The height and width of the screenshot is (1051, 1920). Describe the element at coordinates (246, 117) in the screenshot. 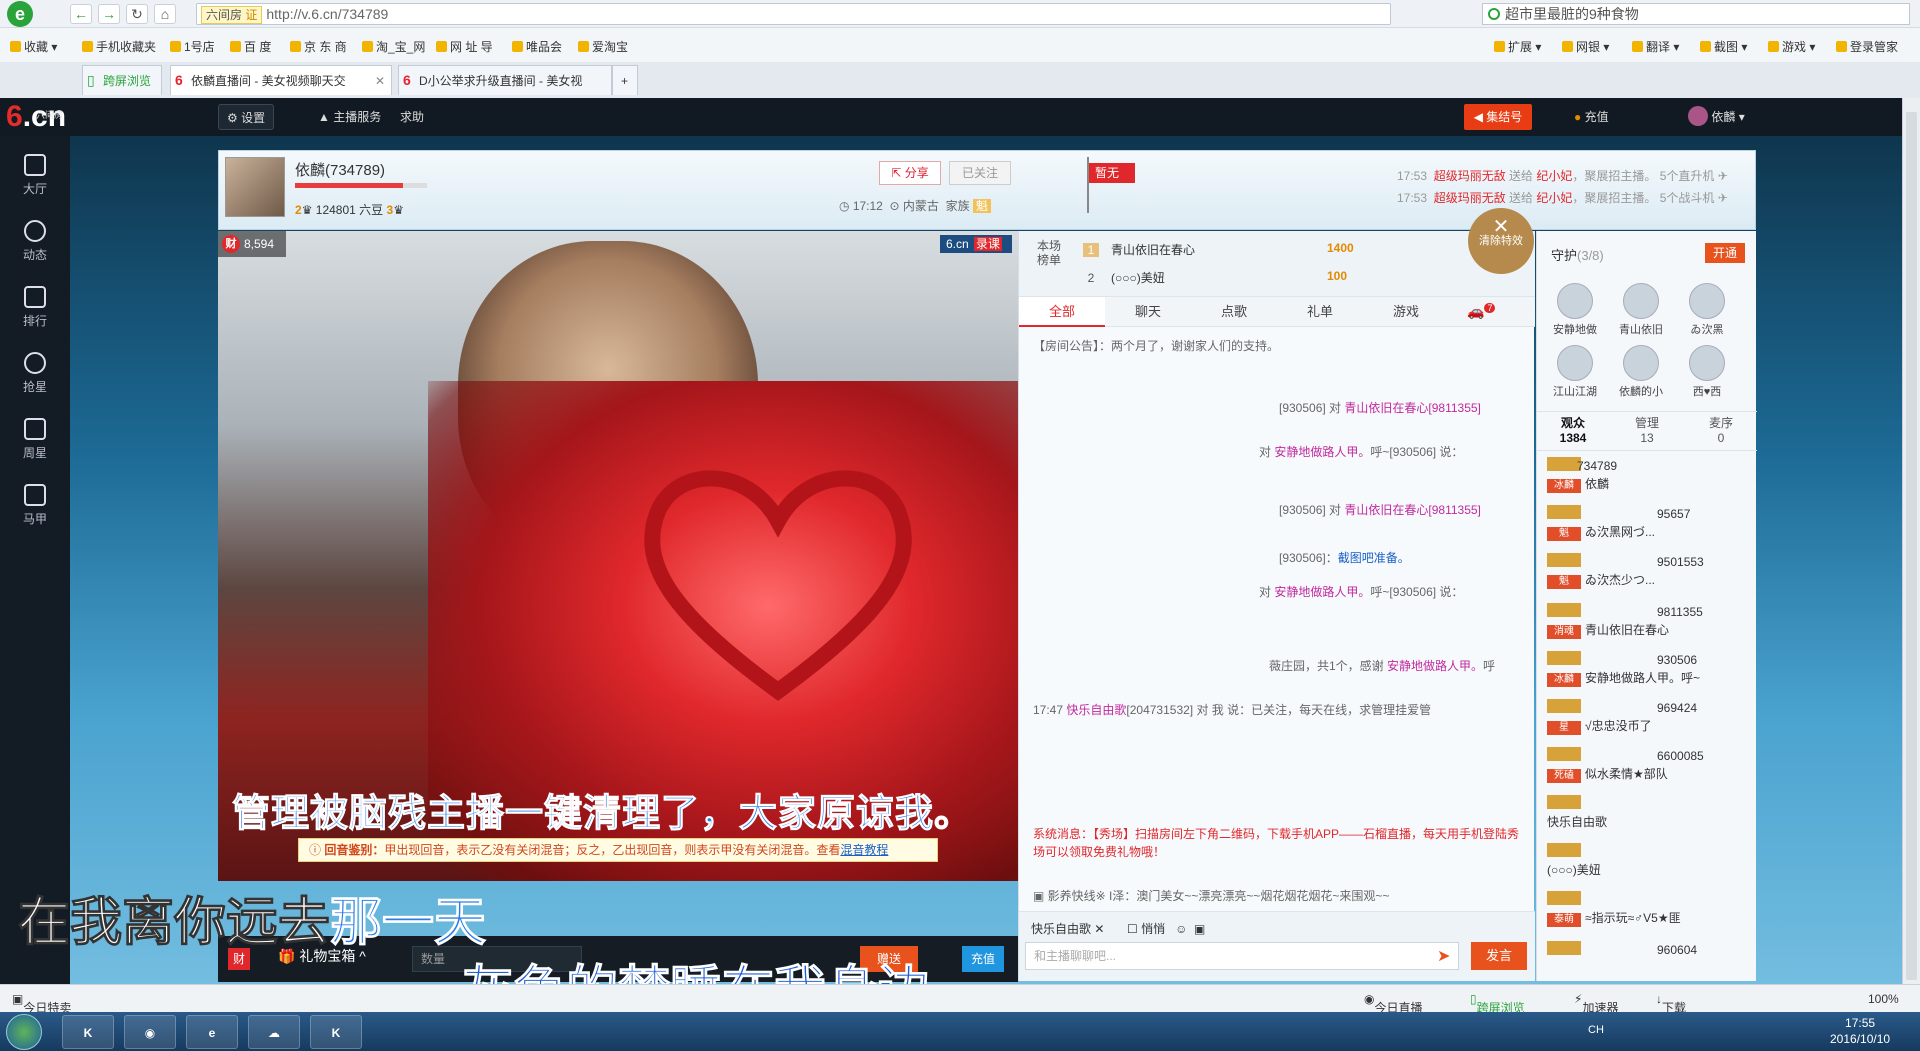

I see `settings-button: ⚙ 设置` at that location.